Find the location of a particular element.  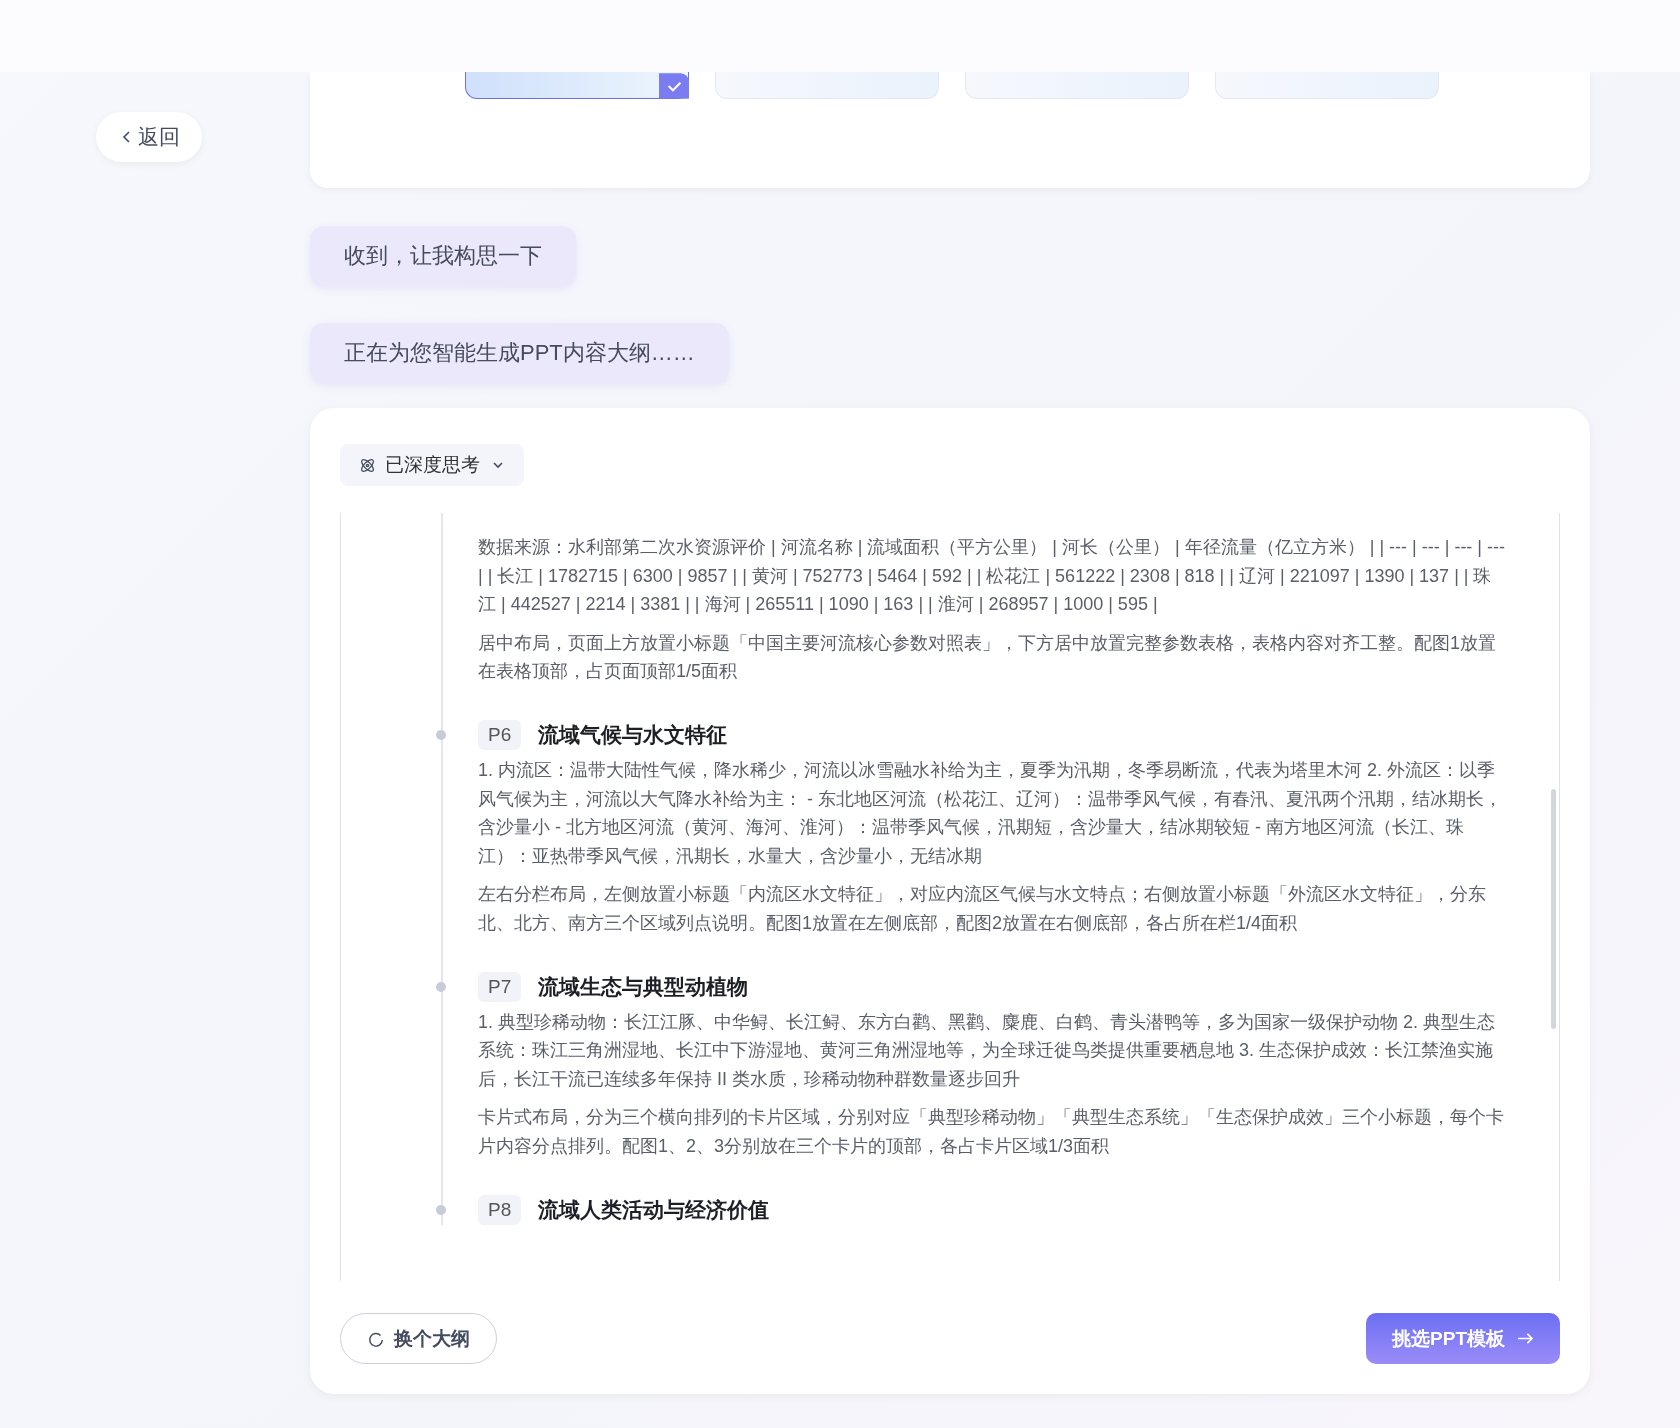

section-paragraph: 1. 典型珍稀动物：长江江豚、中华鲟、长江鲟、东方白鹳、黑鹳、麋鹿、白鹤、青头潜鸭等，多为国家一级保护动物 2. 典型生态系统：珠江三角洲湿地、长江中下游湿地、黄河三角洲湿地等，为全球迁徙鸟类提供重要栖息地 3. 生态保护成效：长江禁渔实施后，长江干流已连续多年保持 II 类水质，珍稀动物种群数量逐步回升 is located at coordinates (987, 1050).